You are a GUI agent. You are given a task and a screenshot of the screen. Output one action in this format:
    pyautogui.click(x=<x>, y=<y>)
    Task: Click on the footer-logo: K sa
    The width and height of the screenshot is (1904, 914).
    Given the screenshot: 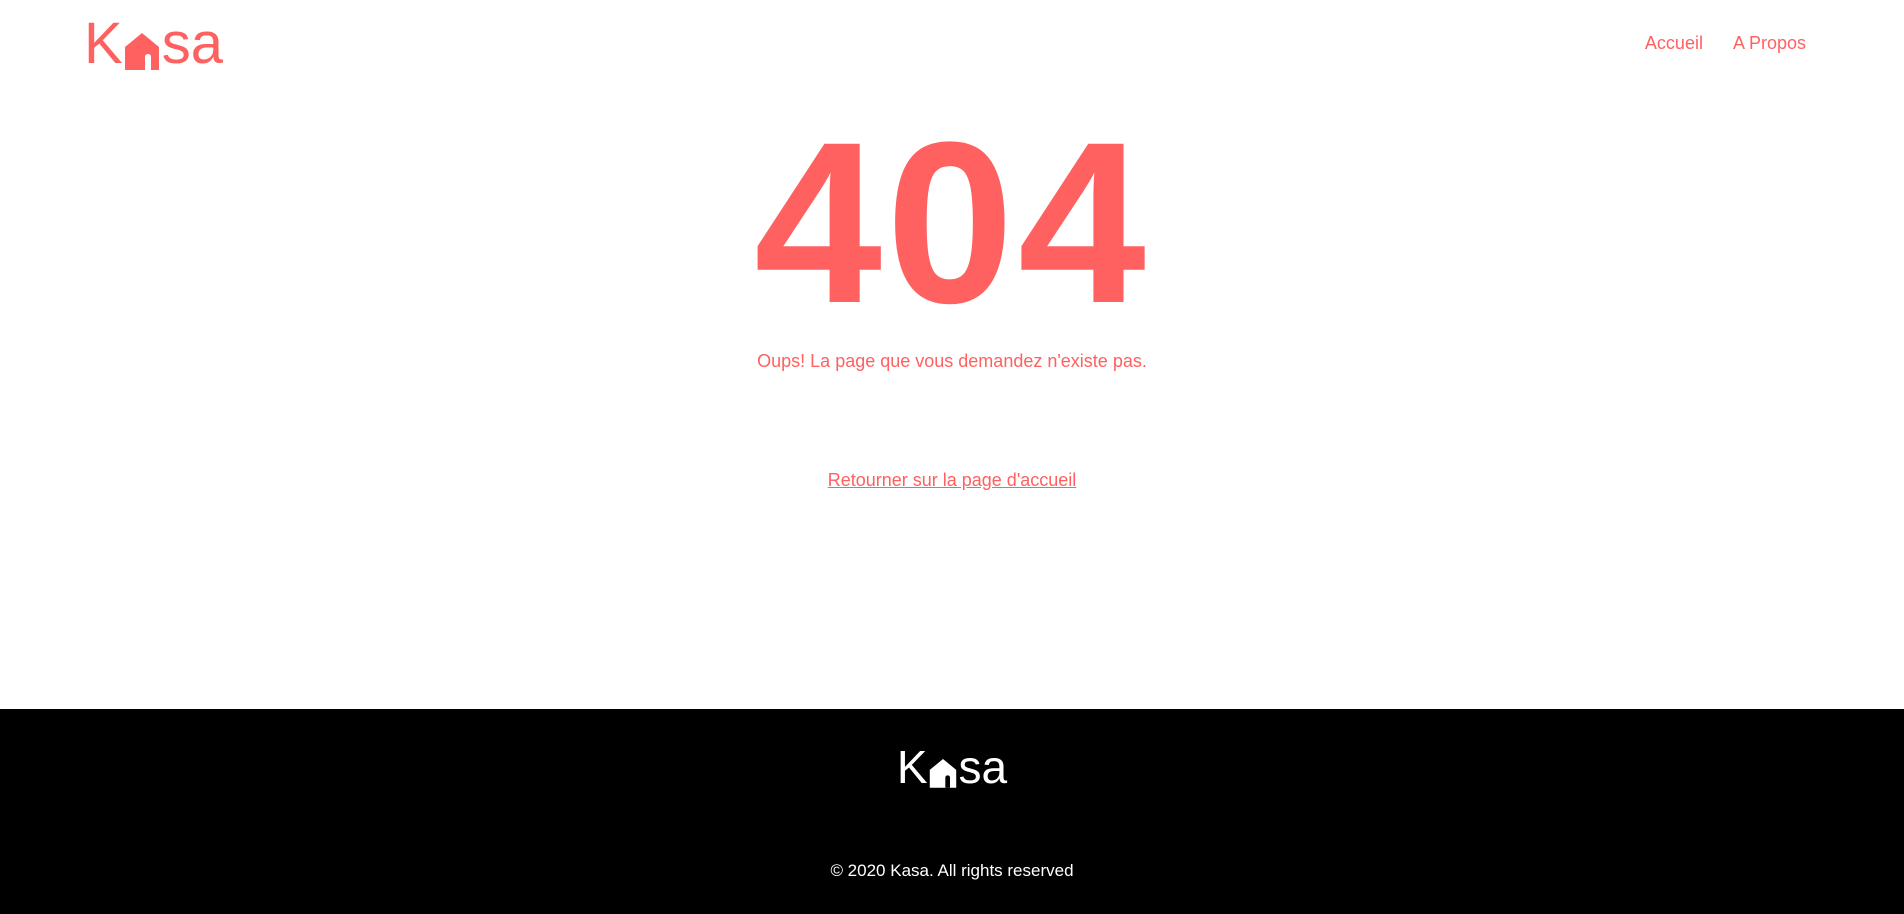 What is the action you would take?
    pyautogui.click(x=952, y=767)
    